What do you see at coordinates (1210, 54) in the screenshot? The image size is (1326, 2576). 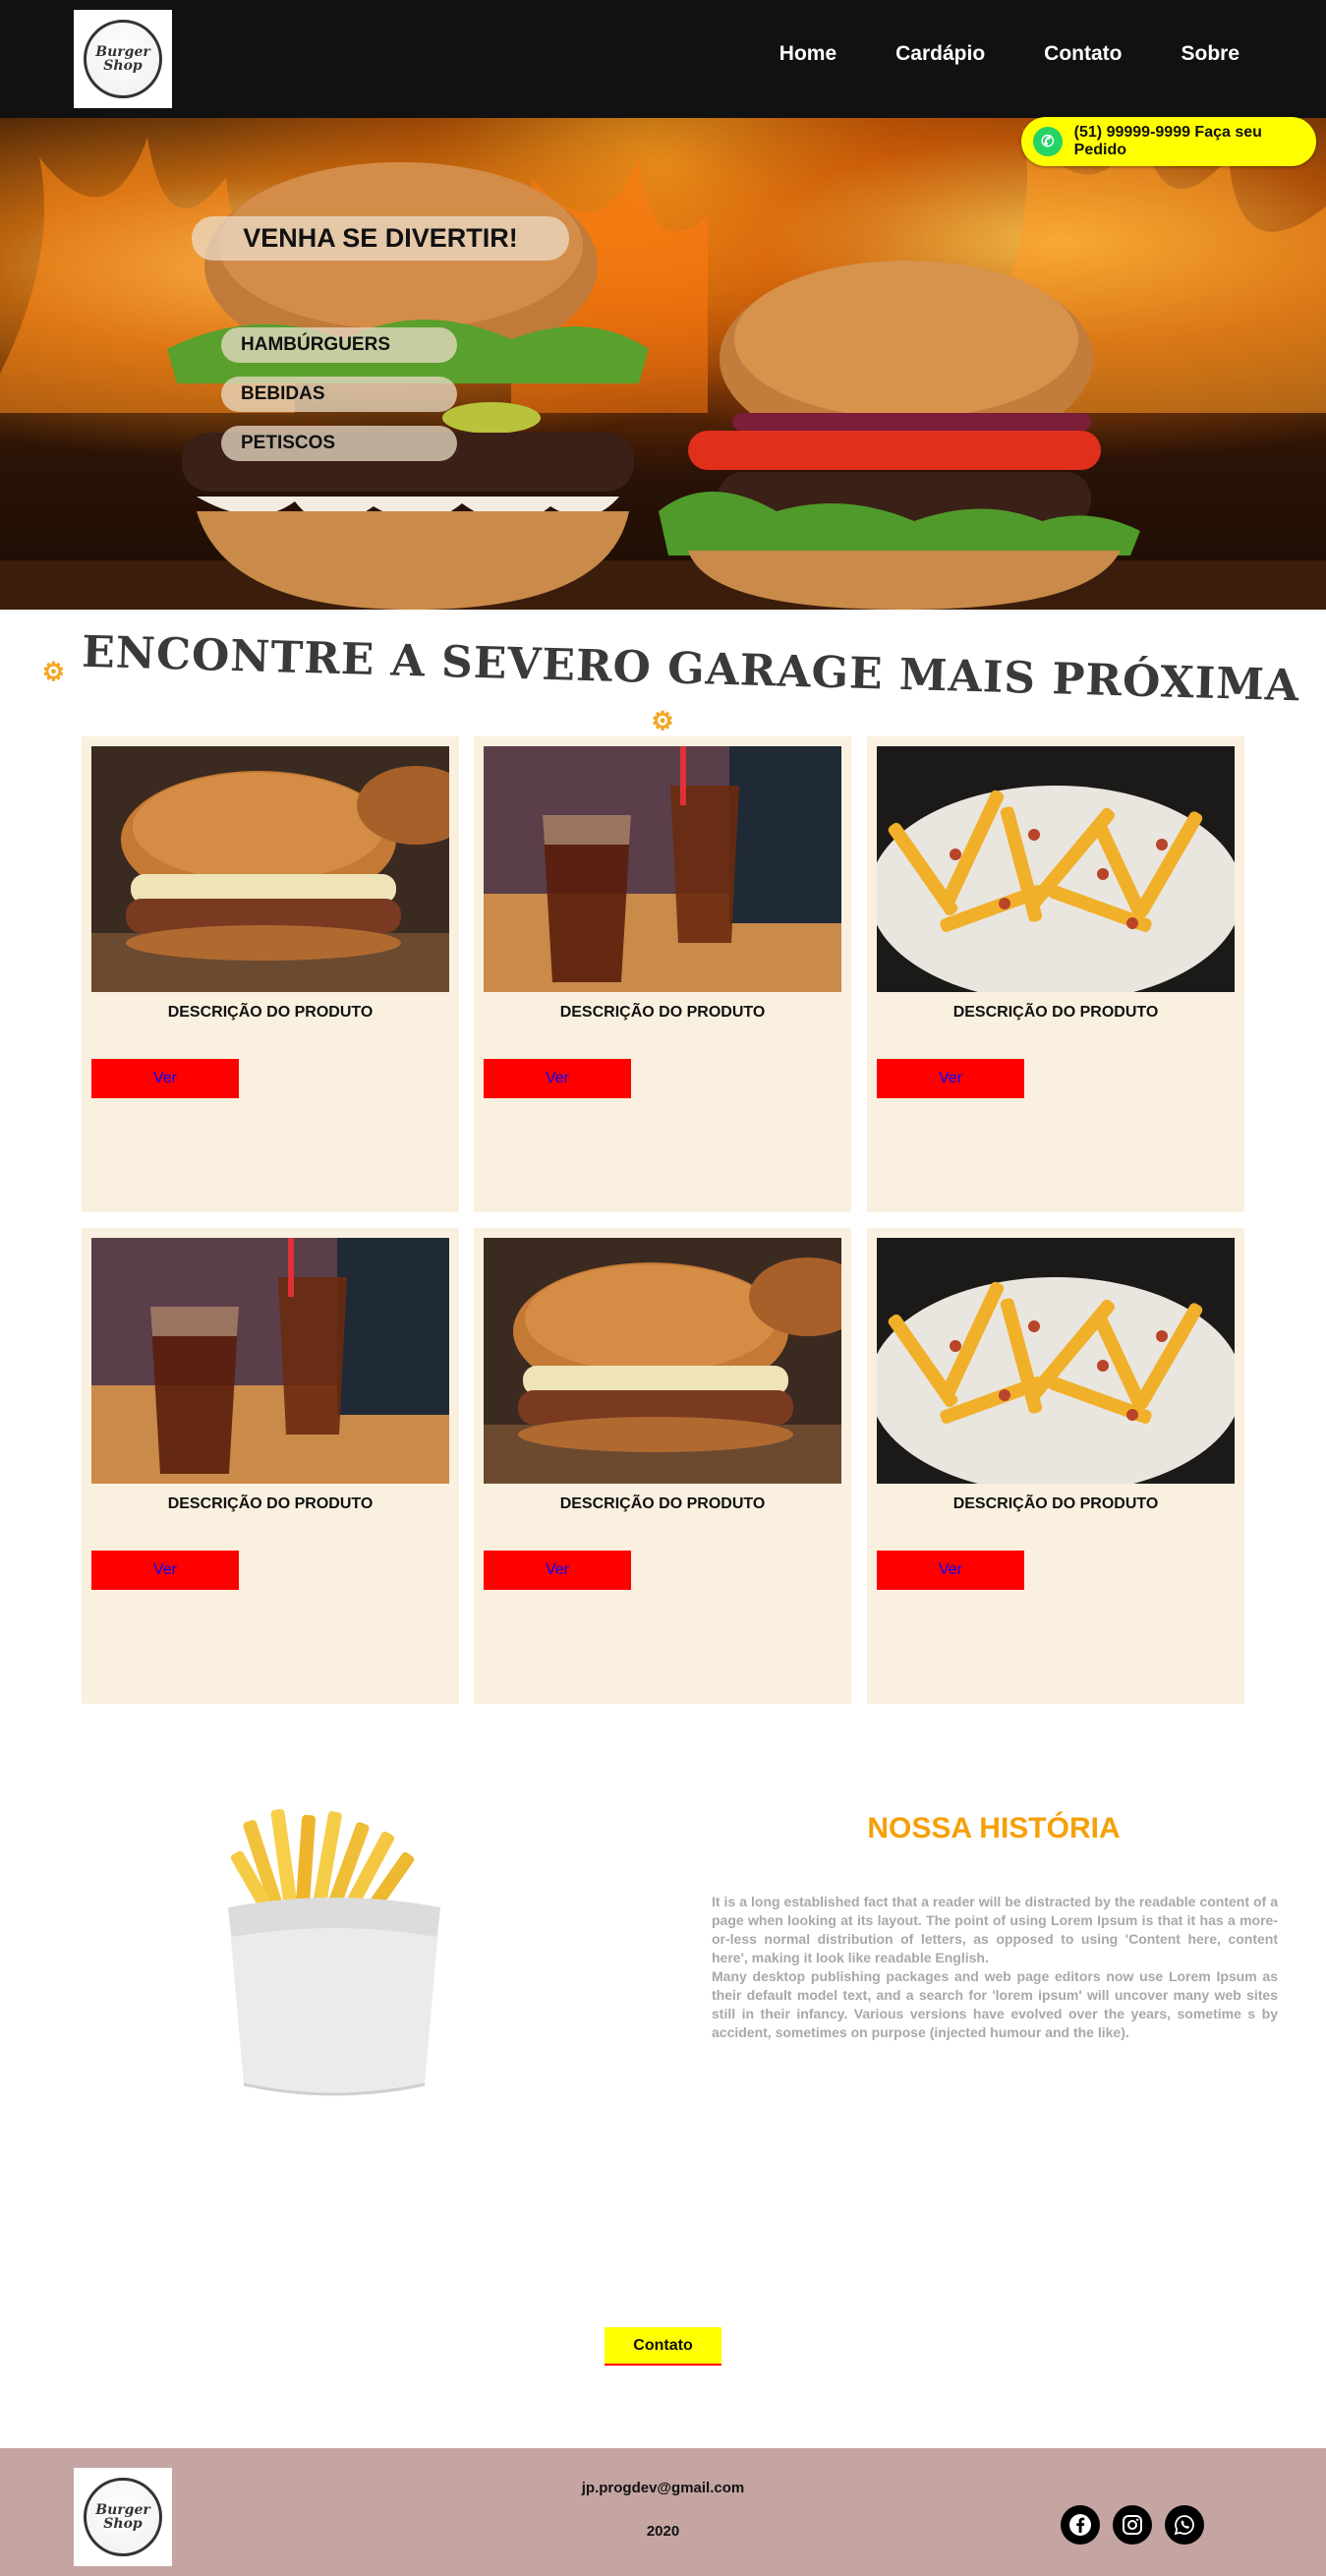 I see `nav-sobre: Sobre` at bounding box center [1210, 54].